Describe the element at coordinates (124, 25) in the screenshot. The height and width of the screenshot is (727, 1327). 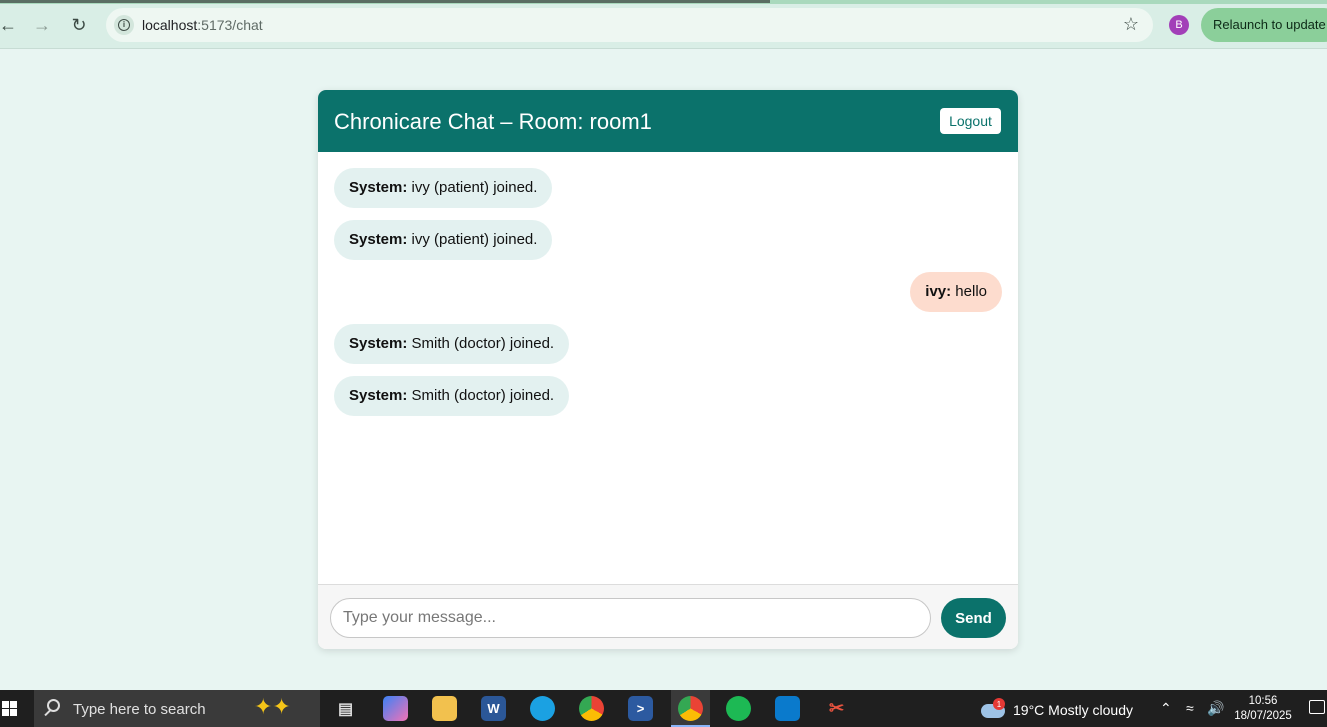
I see `site-info-icon: i` at that location.